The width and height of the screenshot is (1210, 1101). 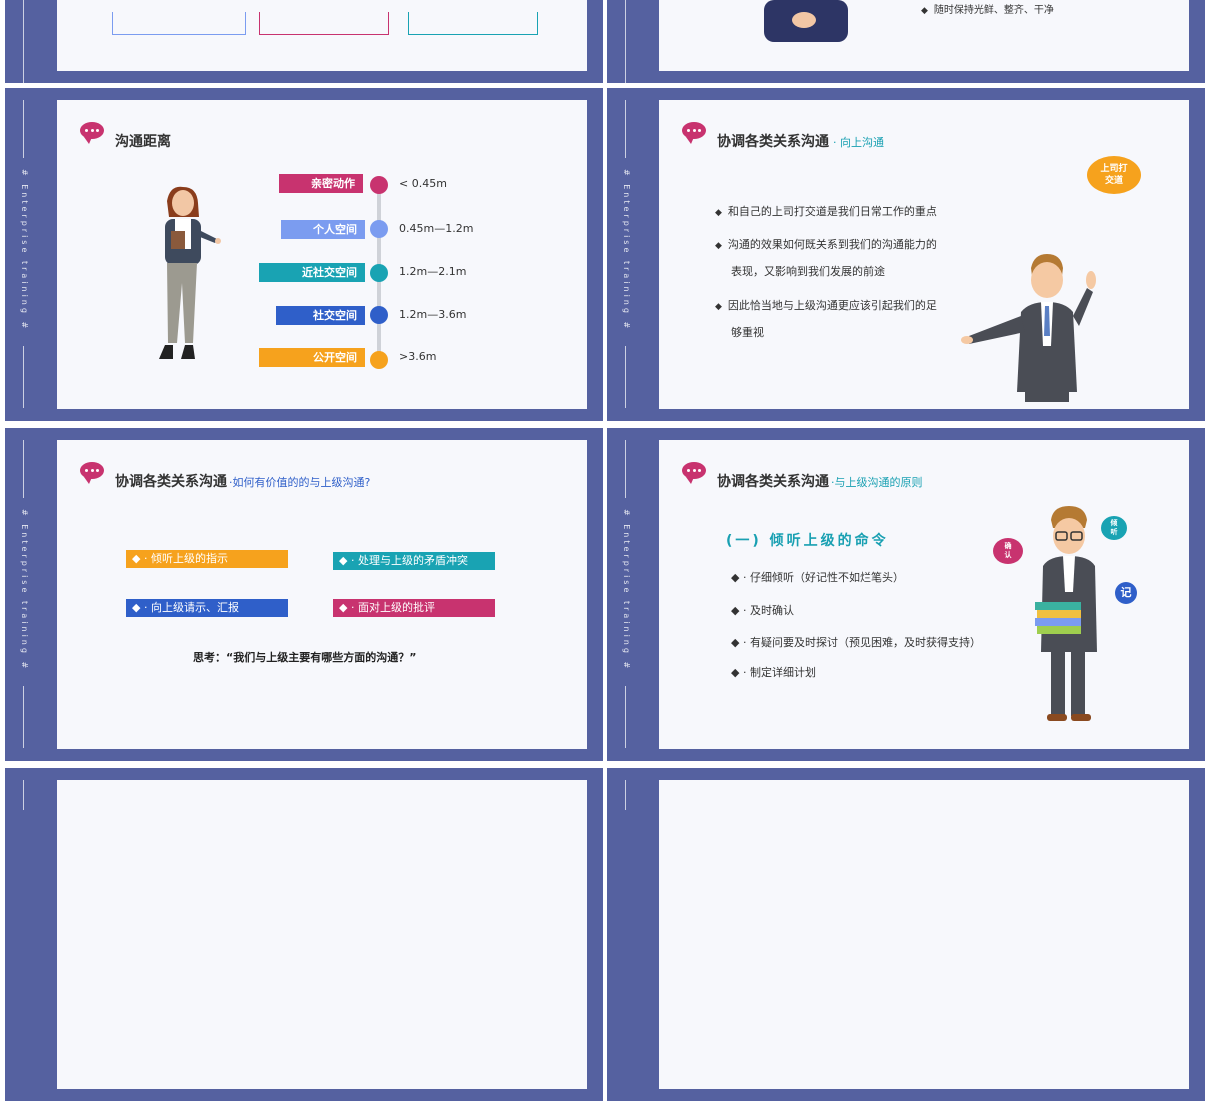 What do you see at coordinates (987, 10) in the screenshot?
I see `bullet-item: ◆ 随时保持光鲜、整齐、干净` at bounding box center [987, 10].